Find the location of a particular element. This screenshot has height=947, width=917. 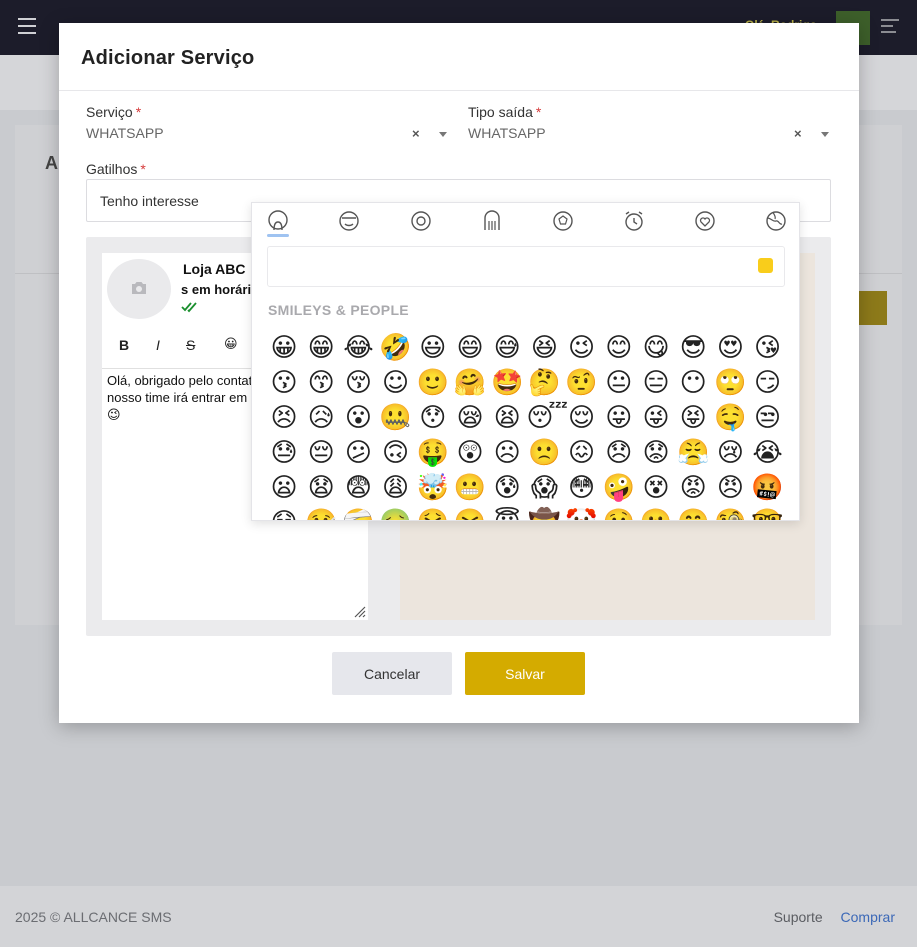

emoji-item: 😚 is located at coordinates (358, 383).